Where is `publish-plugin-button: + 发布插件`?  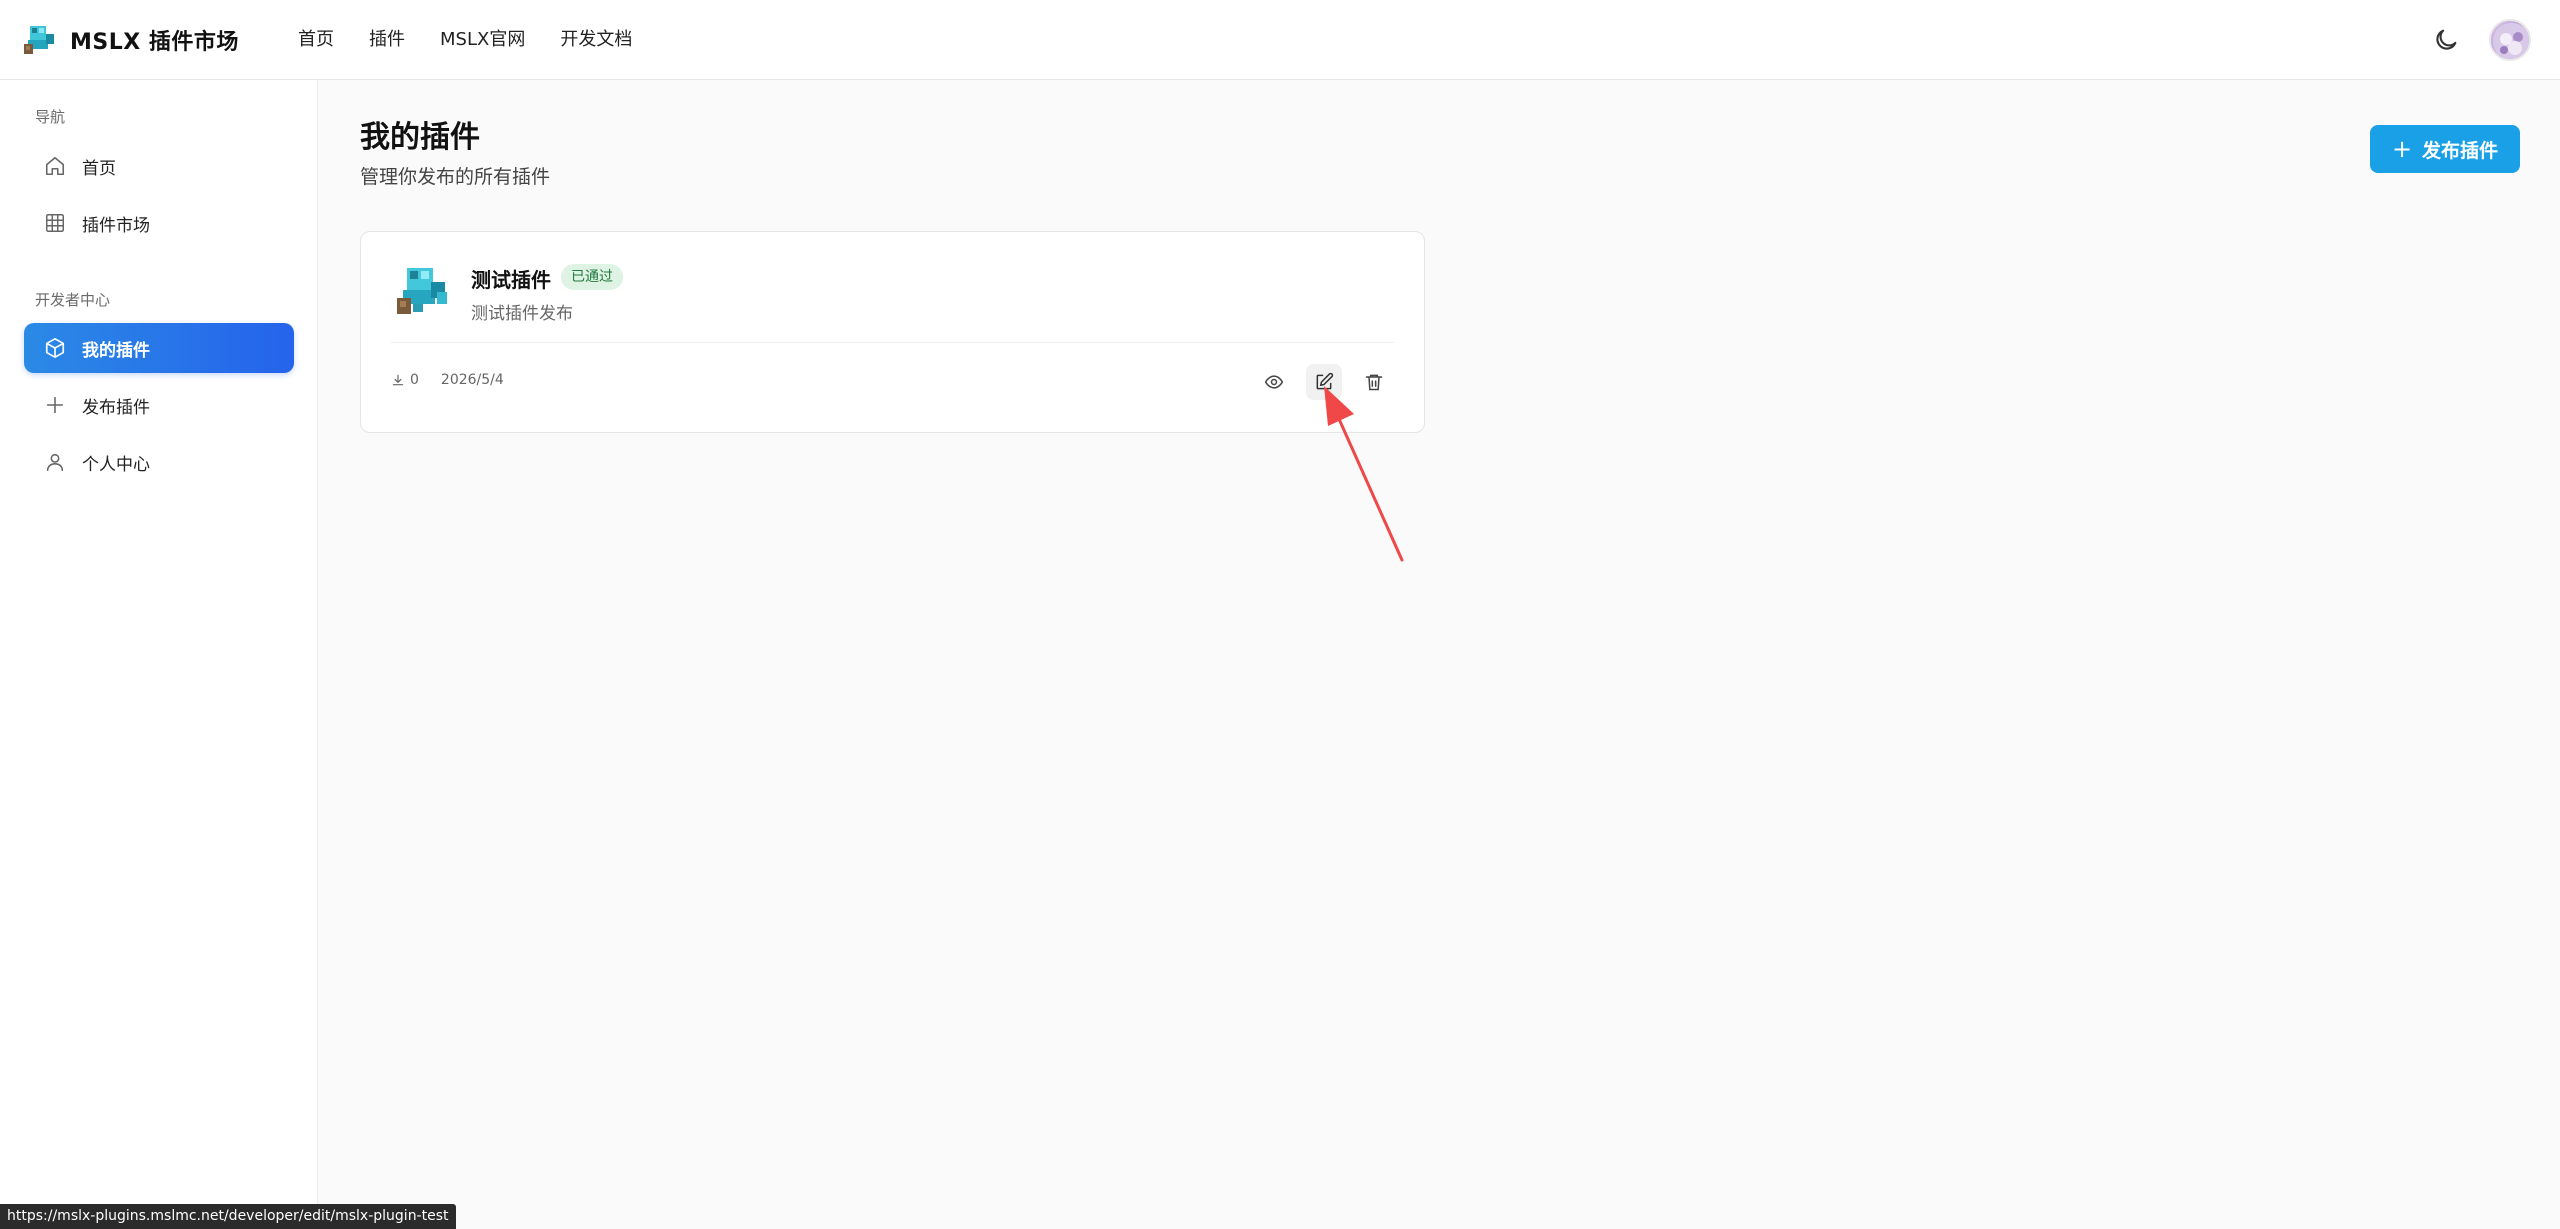 publish-plugin-button: + 发布插件 is located at coordinates (2445, 149).